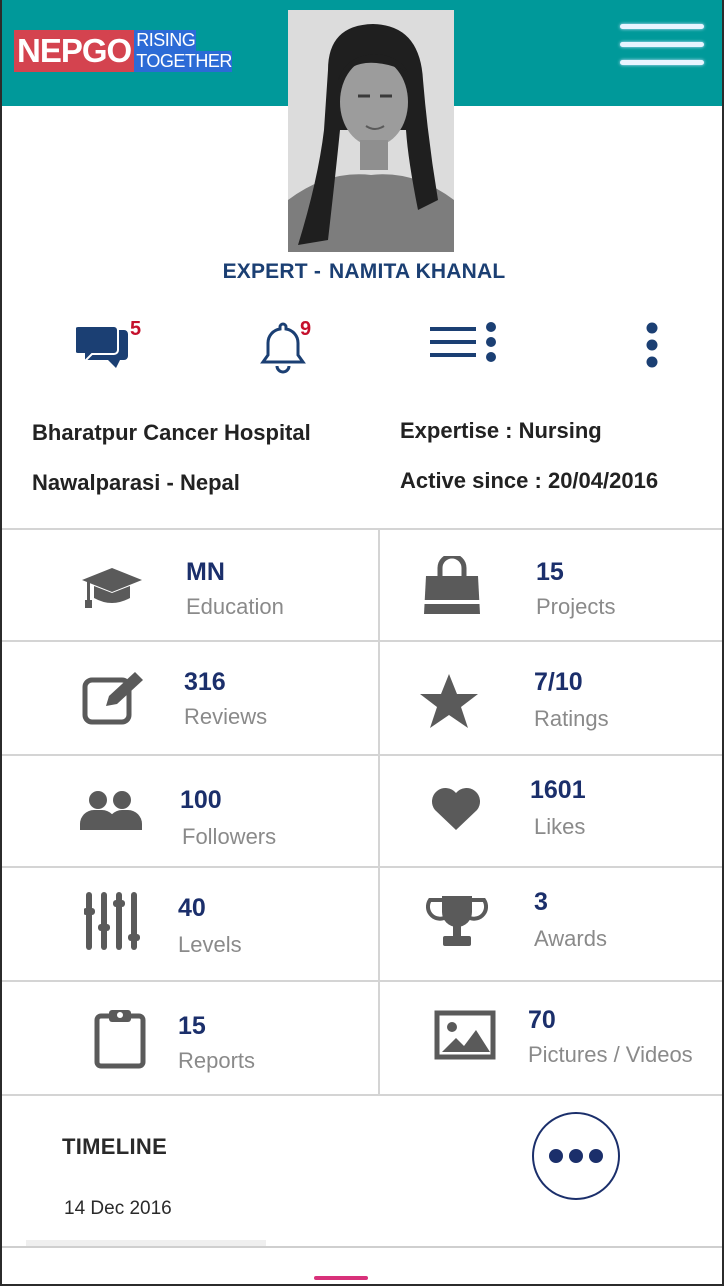 Image resolution: width=724 pixels, height=1286 pixels. I want to click on profile-photo, so click(371, 131).